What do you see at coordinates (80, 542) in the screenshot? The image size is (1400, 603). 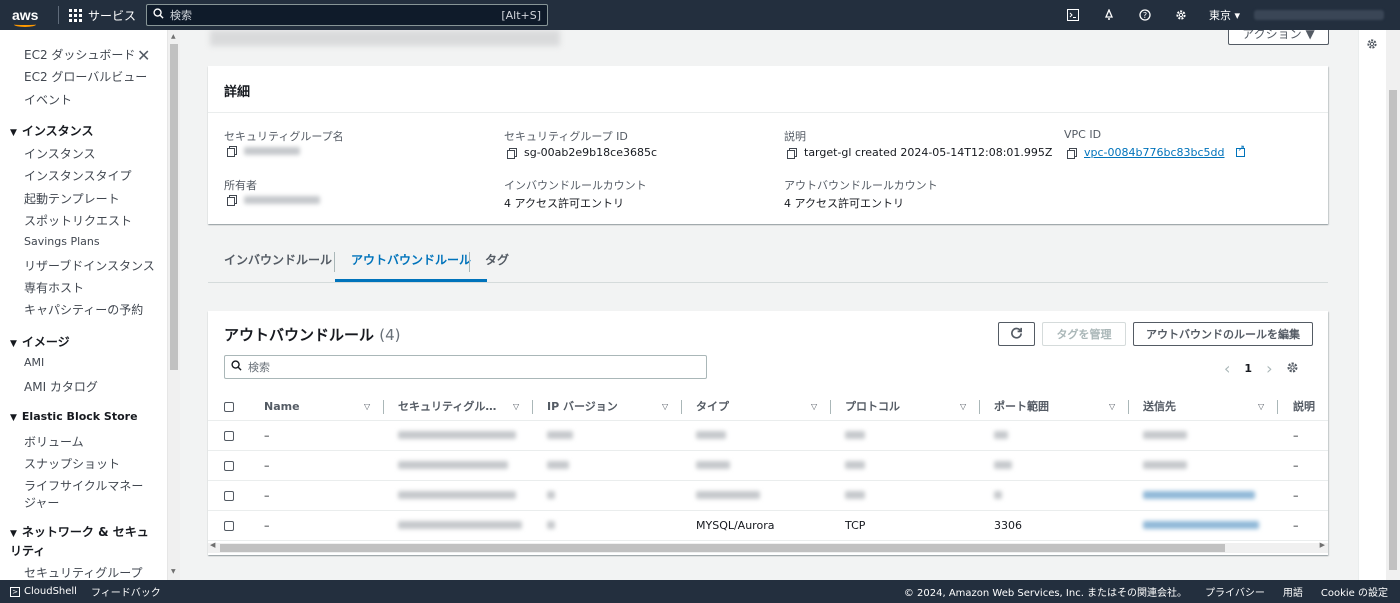 I see `sidebar-section-network-security: ▼ ネットワーク & セキュリティ` at bounding box center [80, 542].